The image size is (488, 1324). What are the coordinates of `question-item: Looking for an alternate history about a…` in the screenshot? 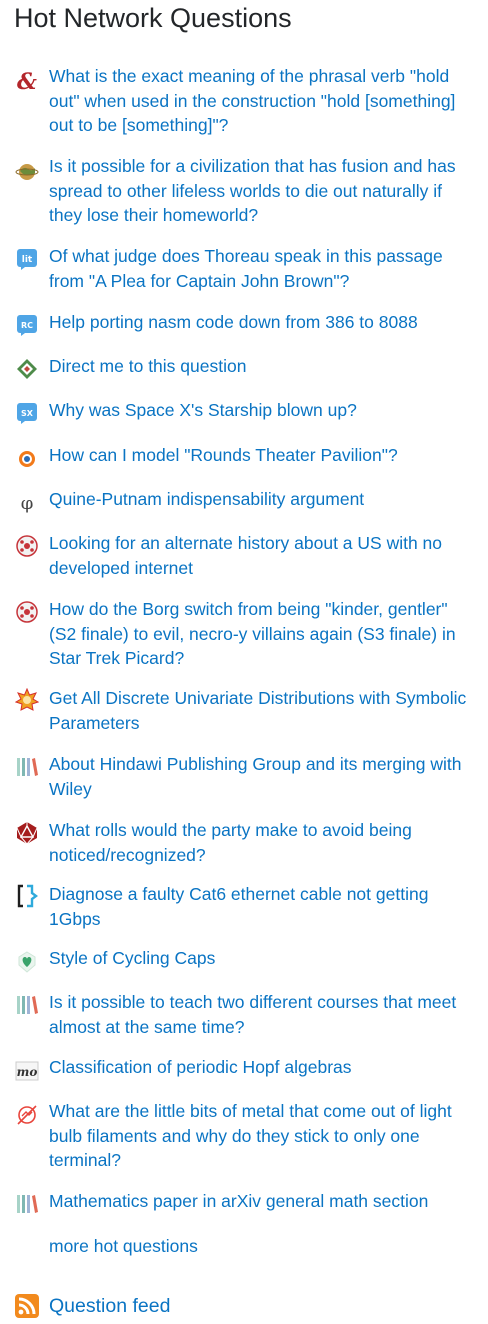 It's located at (244, 556).